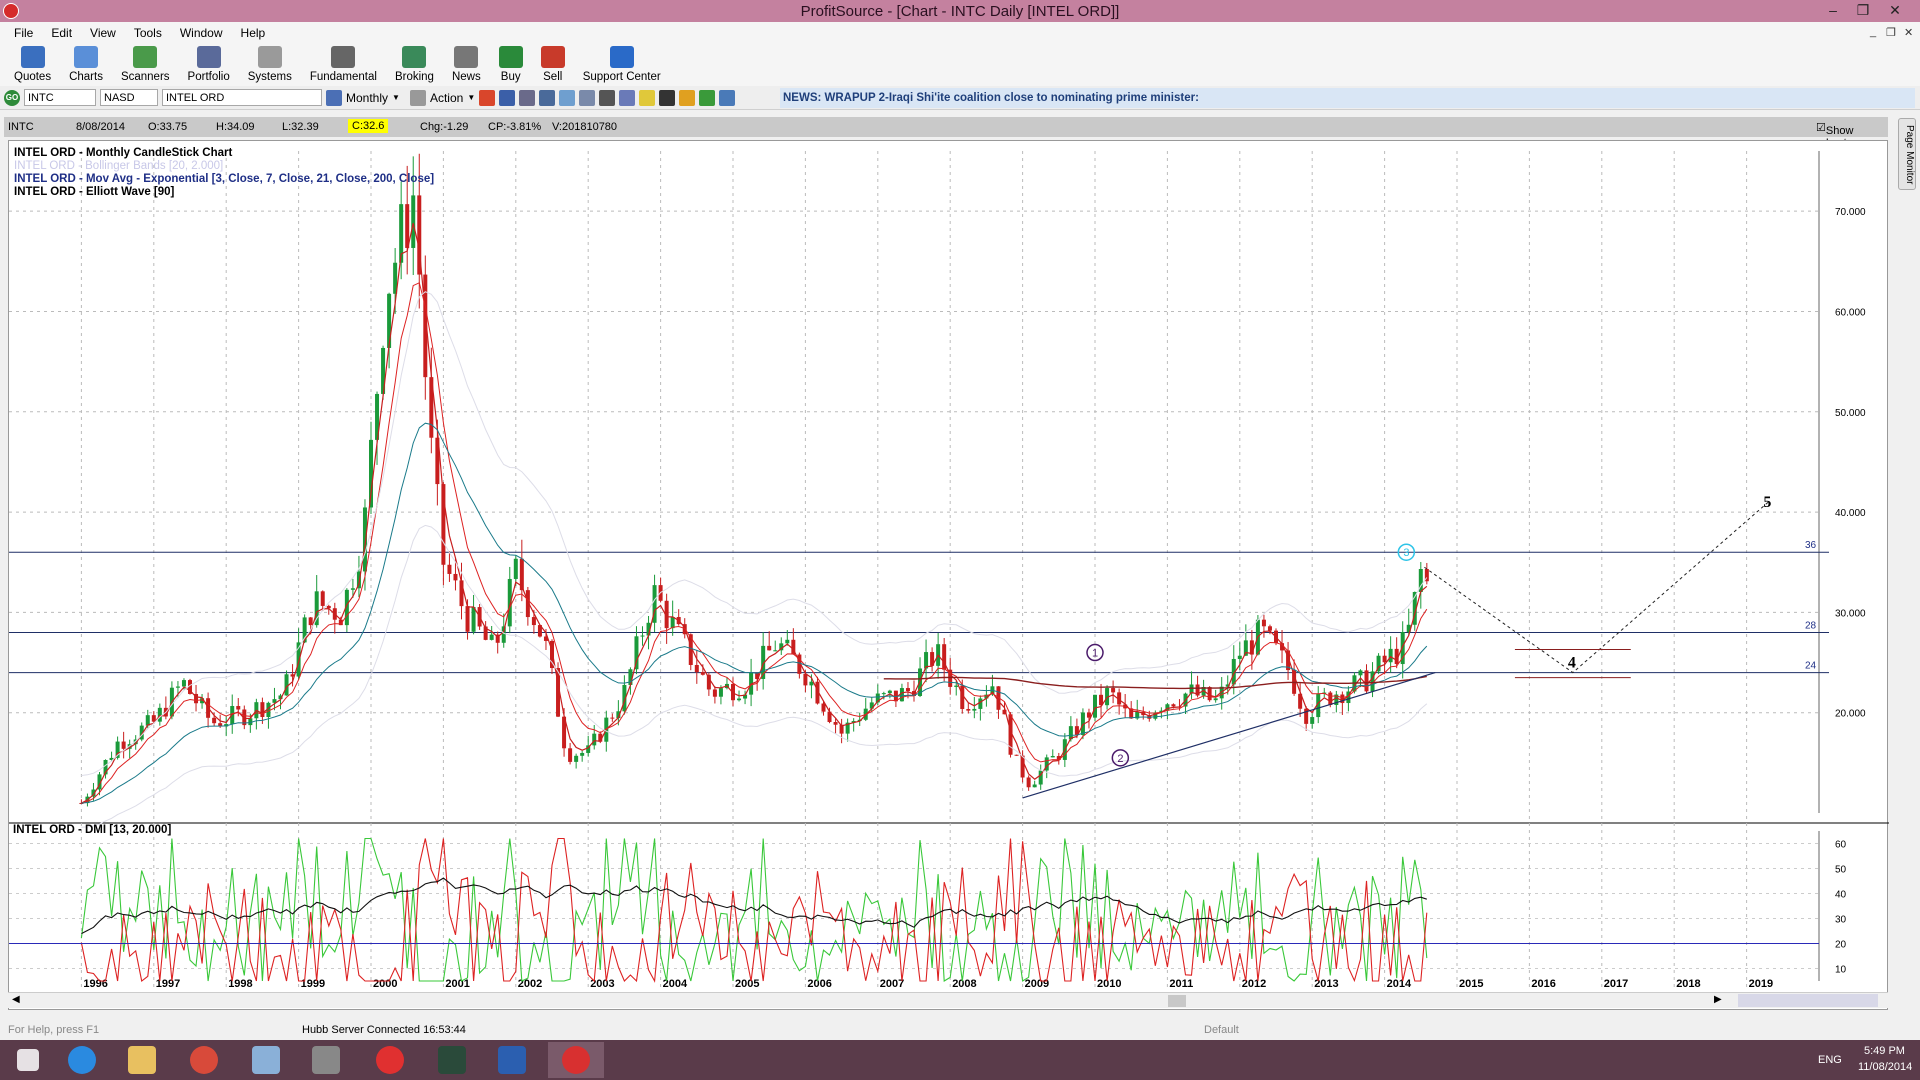 This screenshot has width=1920, height=1080. What do you see at coordinates (61, 33) in the screenshot?
I see `menu-edit: Edit` at bounding box center [61, 33].